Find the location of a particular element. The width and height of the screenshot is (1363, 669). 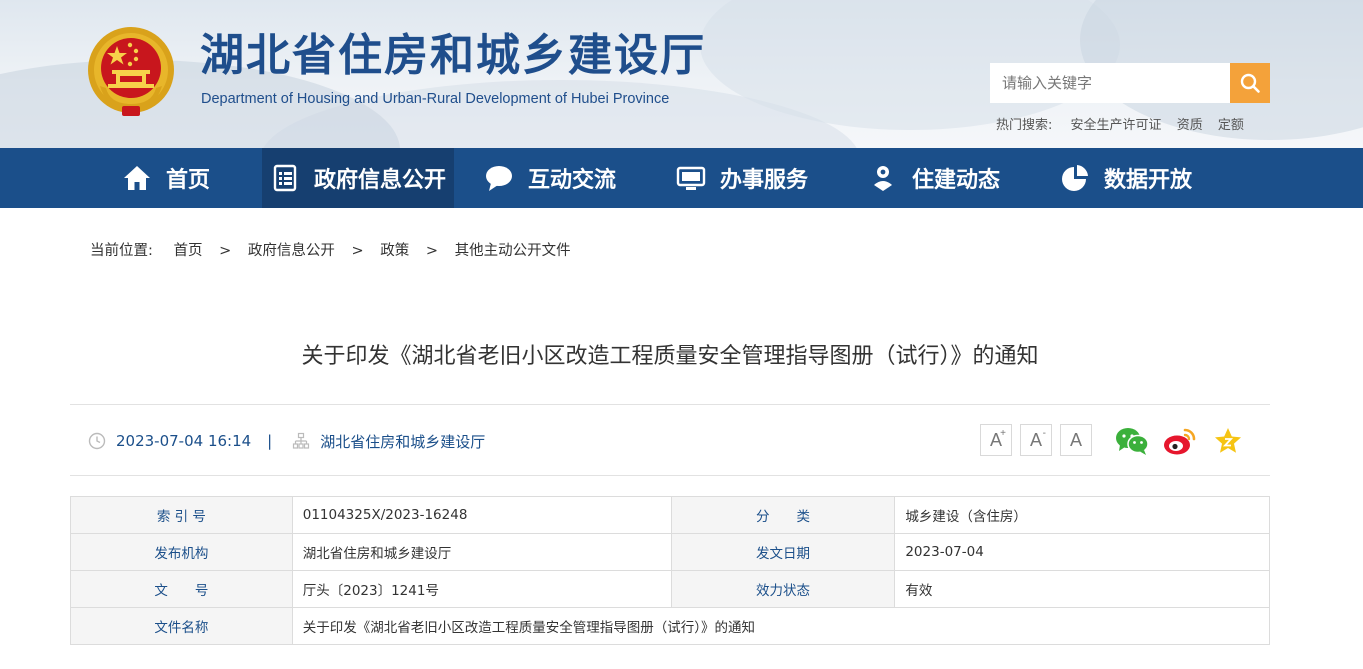

chat-bubble-icon is located at coordinates (499, 178).